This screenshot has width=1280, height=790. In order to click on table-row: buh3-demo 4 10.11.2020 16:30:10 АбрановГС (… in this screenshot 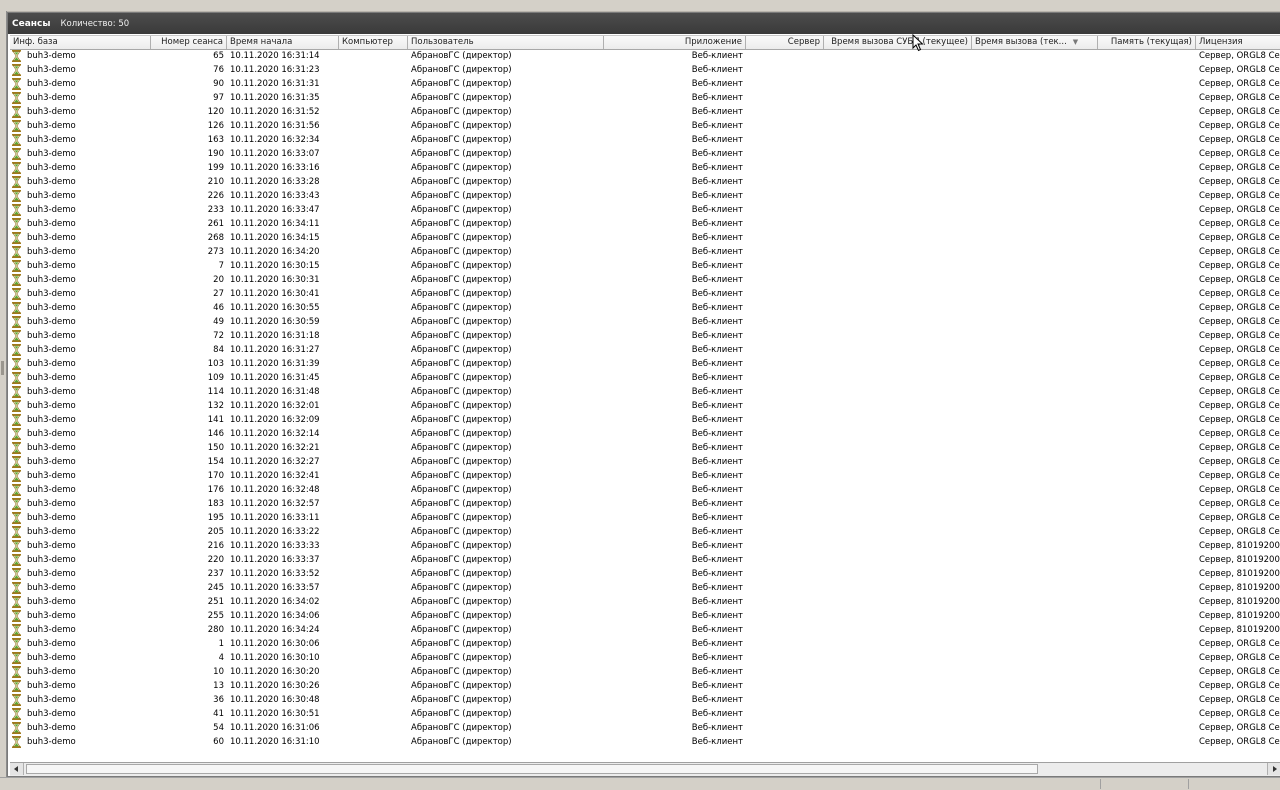, I will do `click(645, 658)`.